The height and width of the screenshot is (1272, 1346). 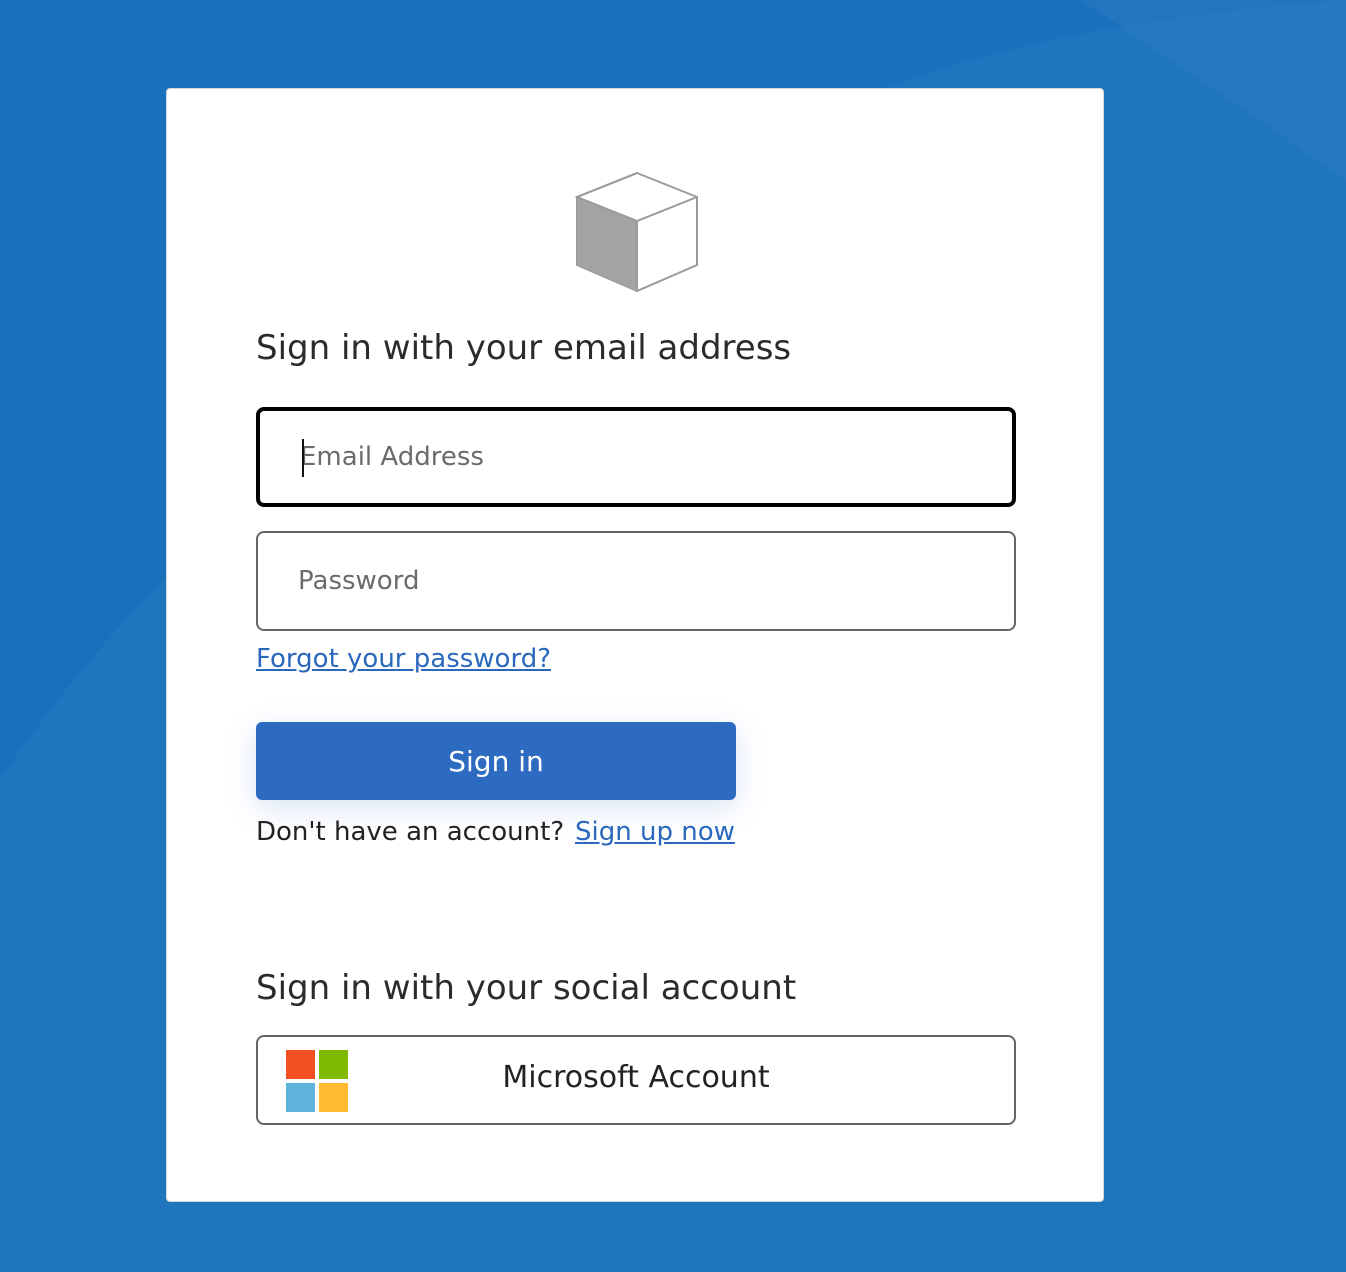 I want to click on microsoft-account-label: Microsoft Account, so click(x=636, y=1077).